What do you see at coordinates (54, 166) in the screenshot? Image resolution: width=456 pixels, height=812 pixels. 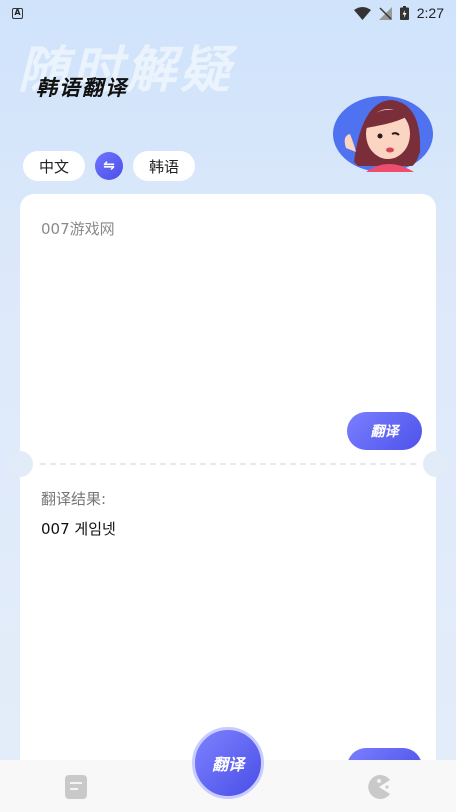 I see `source-language-button: 中文` at bounding box center [54, 166].